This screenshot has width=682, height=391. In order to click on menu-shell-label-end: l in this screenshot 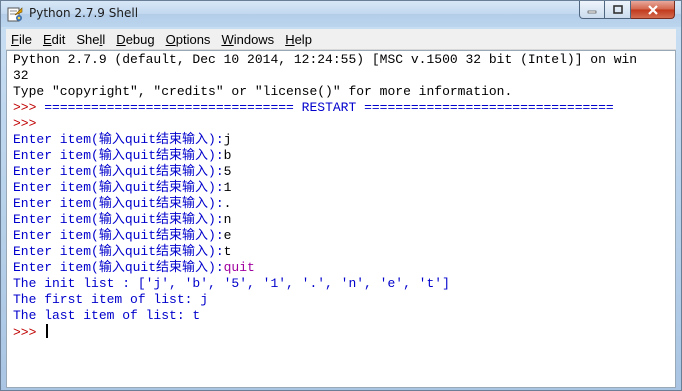, I will do `click(104, 39)`.